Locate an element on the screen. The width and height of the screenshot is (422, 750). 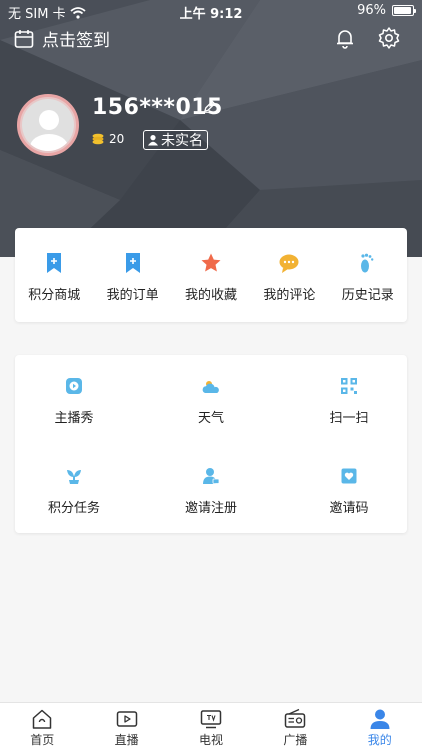
quick-action-comments: 我的评论 is located at coordinates (289, 275).